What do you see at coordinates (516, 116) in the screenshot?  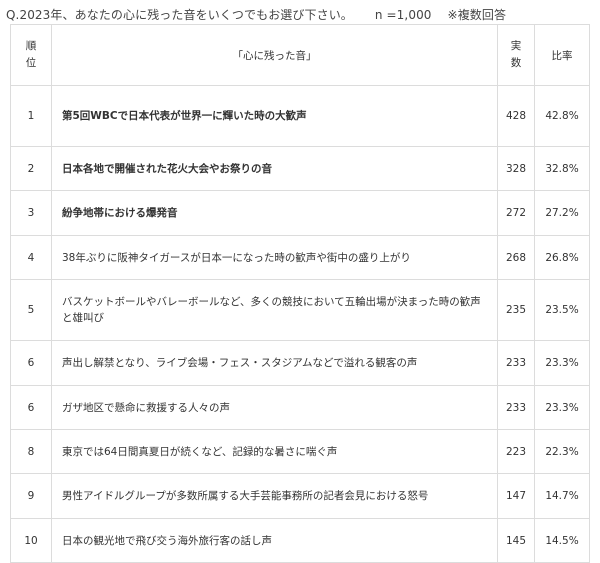 I see `count-cell: 428` at bounding box center [516, 116].